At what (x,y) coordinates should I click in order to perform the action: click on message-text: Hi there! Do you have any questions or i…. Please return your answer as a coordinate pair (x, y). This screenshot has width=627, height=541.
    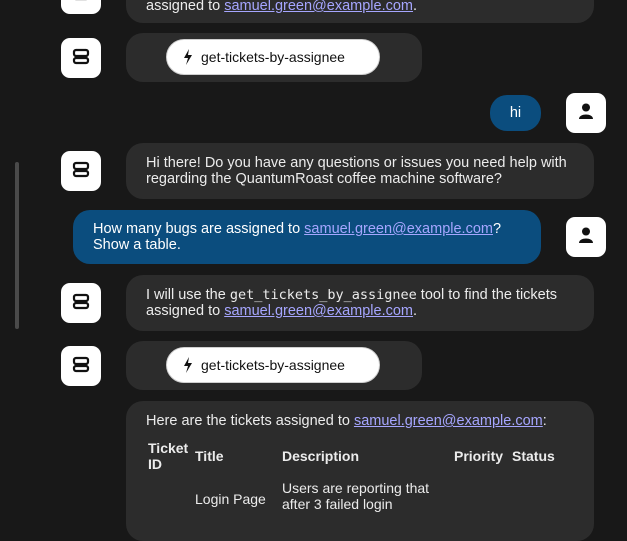
    Looking at the image, I should click on (356, 171).